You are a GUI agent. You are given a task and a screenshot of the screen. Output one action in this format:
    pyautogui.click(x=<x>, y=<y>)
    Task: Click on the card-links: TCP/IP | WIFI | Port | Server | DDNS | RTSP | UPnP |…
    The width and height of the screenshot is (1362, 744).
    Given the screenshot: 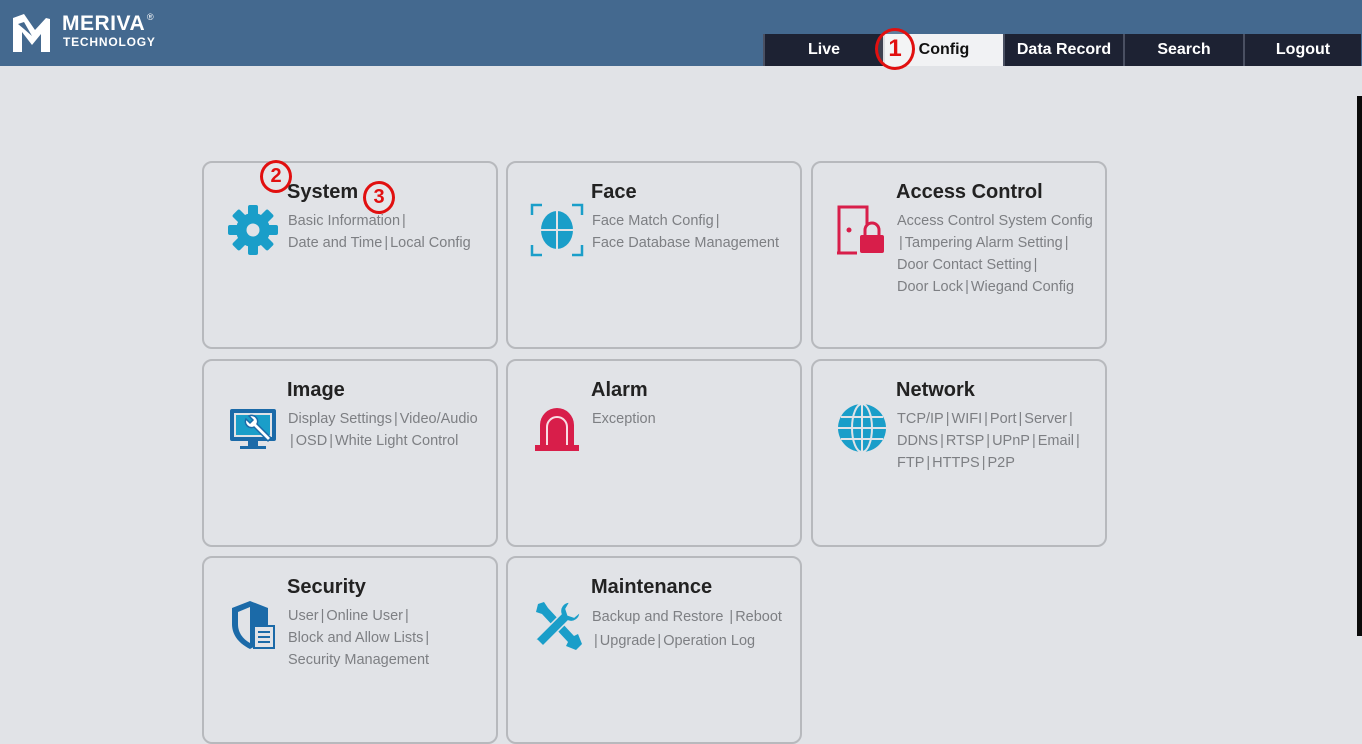 What is the action you would take?
    pyautogui.click(x=988, y=441)
    